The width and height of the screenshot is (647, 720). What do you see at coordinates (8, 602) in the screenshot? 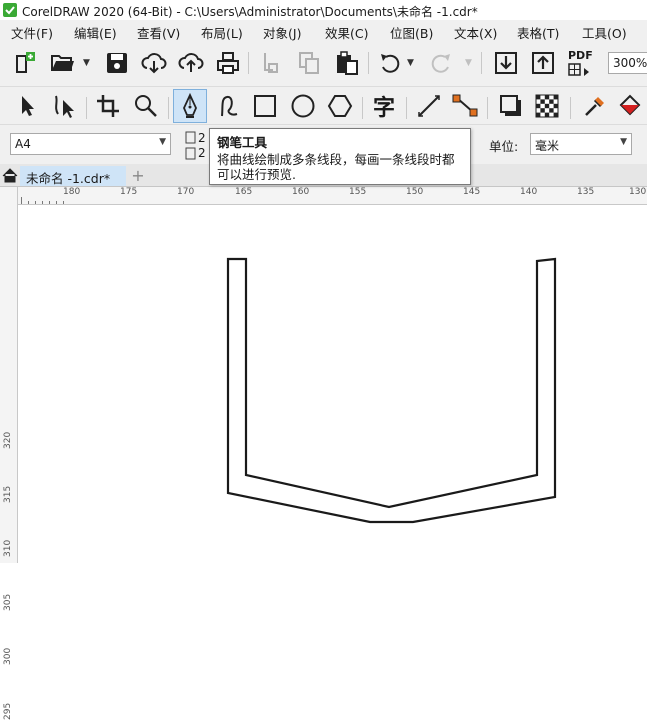
I see `ruler-label: 305` at bounding box center [8, 602].